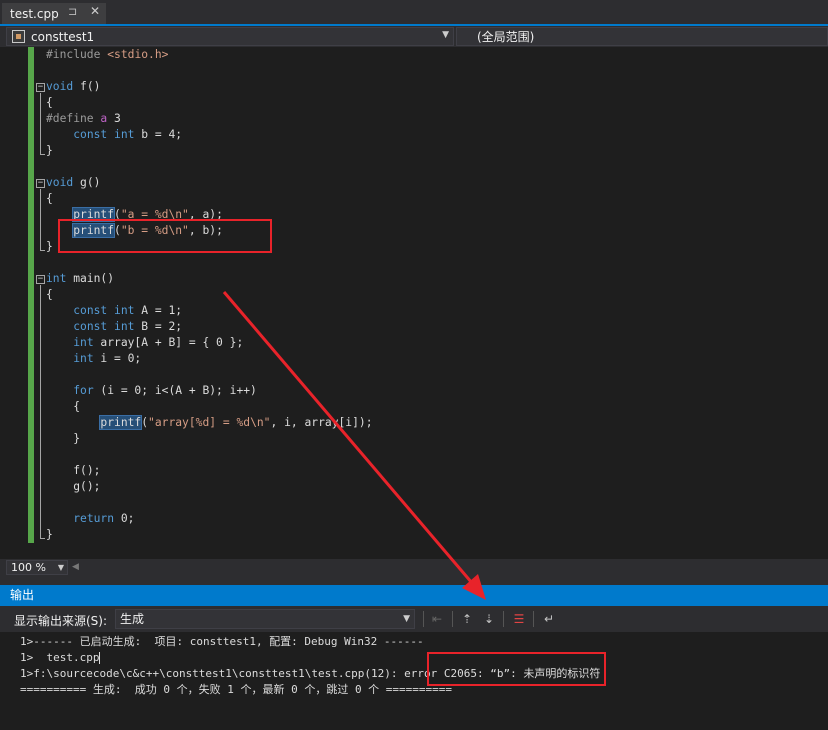 This screenshot has height=730, width=828. What do you see at coordinates (83, 118) in the screenshot?
I see `code-line: #define a 3` at bounding box center [83, 118].